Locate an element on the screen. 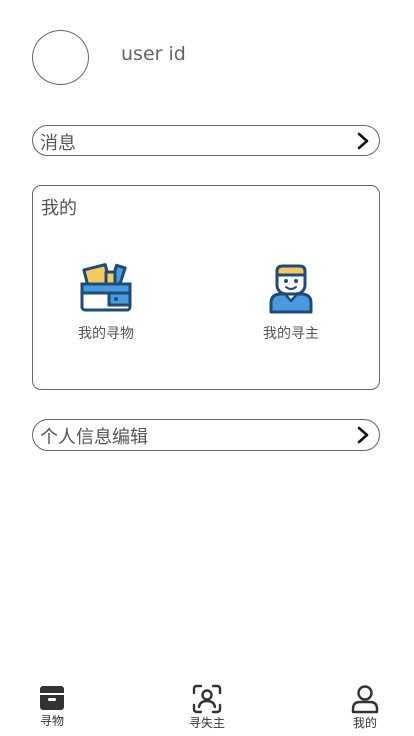 The height and width of the screenshot is (736, 414). person-icon is located at coordinates (291, 289).